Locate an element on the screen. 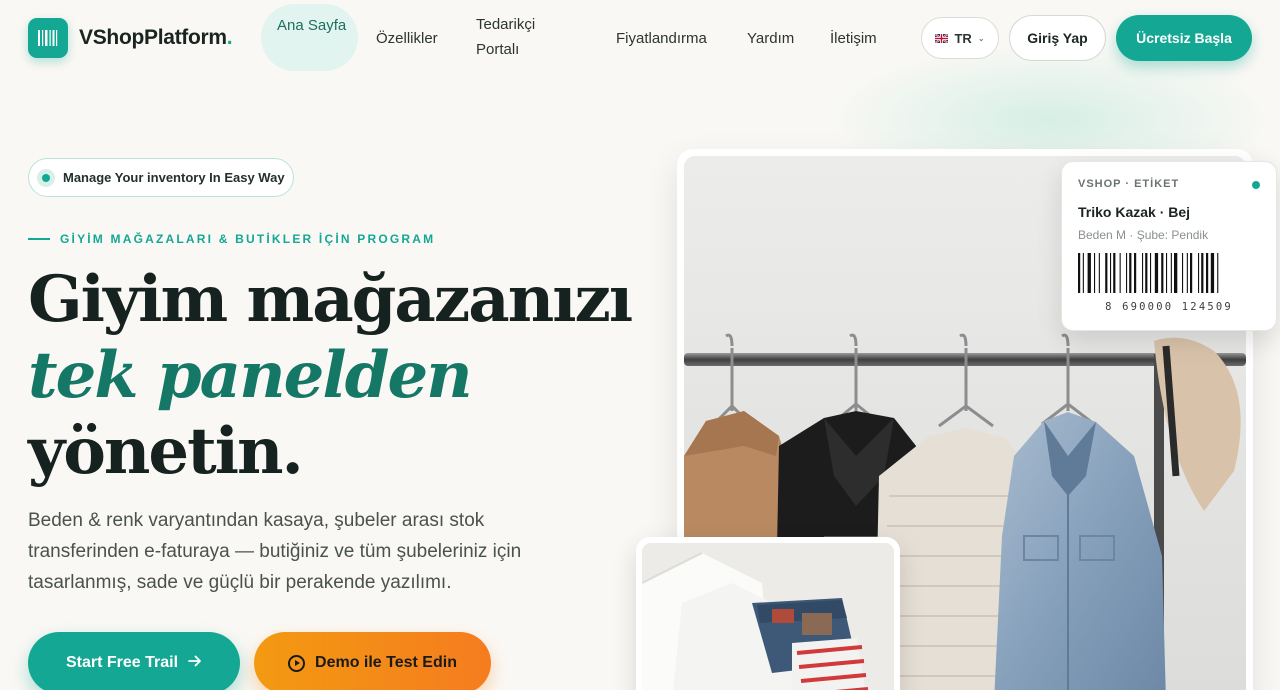 The image size is (1280, 690). barcode-logo-icon is located at coordinates (48, 38).